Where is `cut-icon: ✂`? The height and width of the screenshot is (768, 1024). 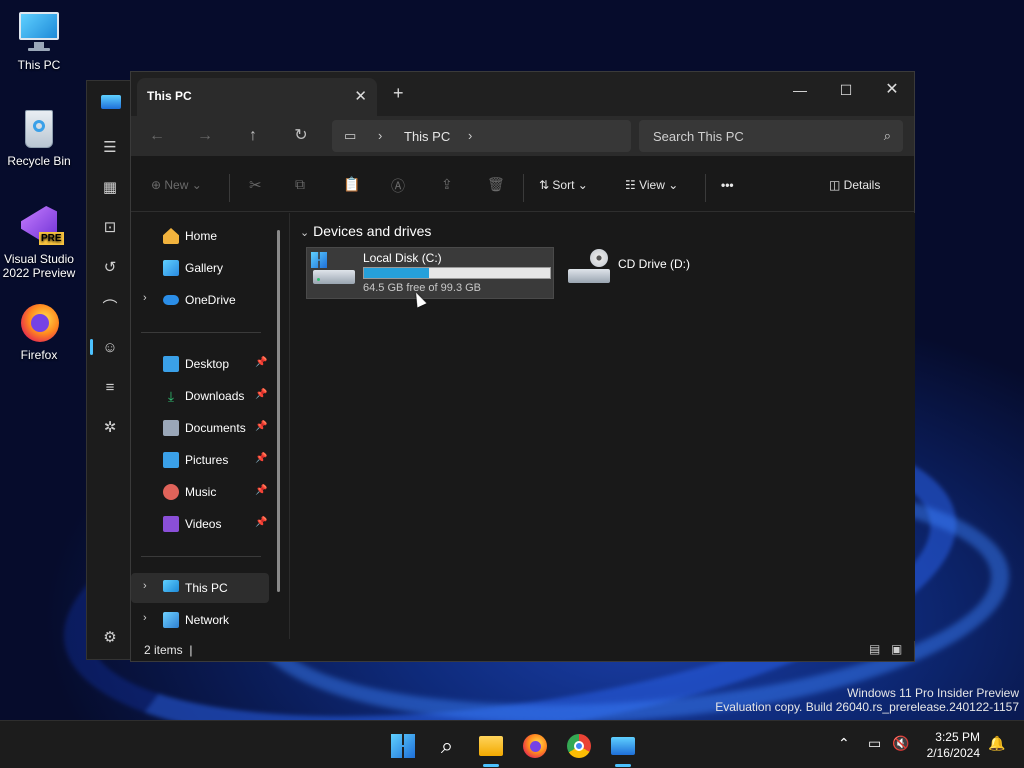
cut-icon: ✂ is located at coordinates (255, 185).